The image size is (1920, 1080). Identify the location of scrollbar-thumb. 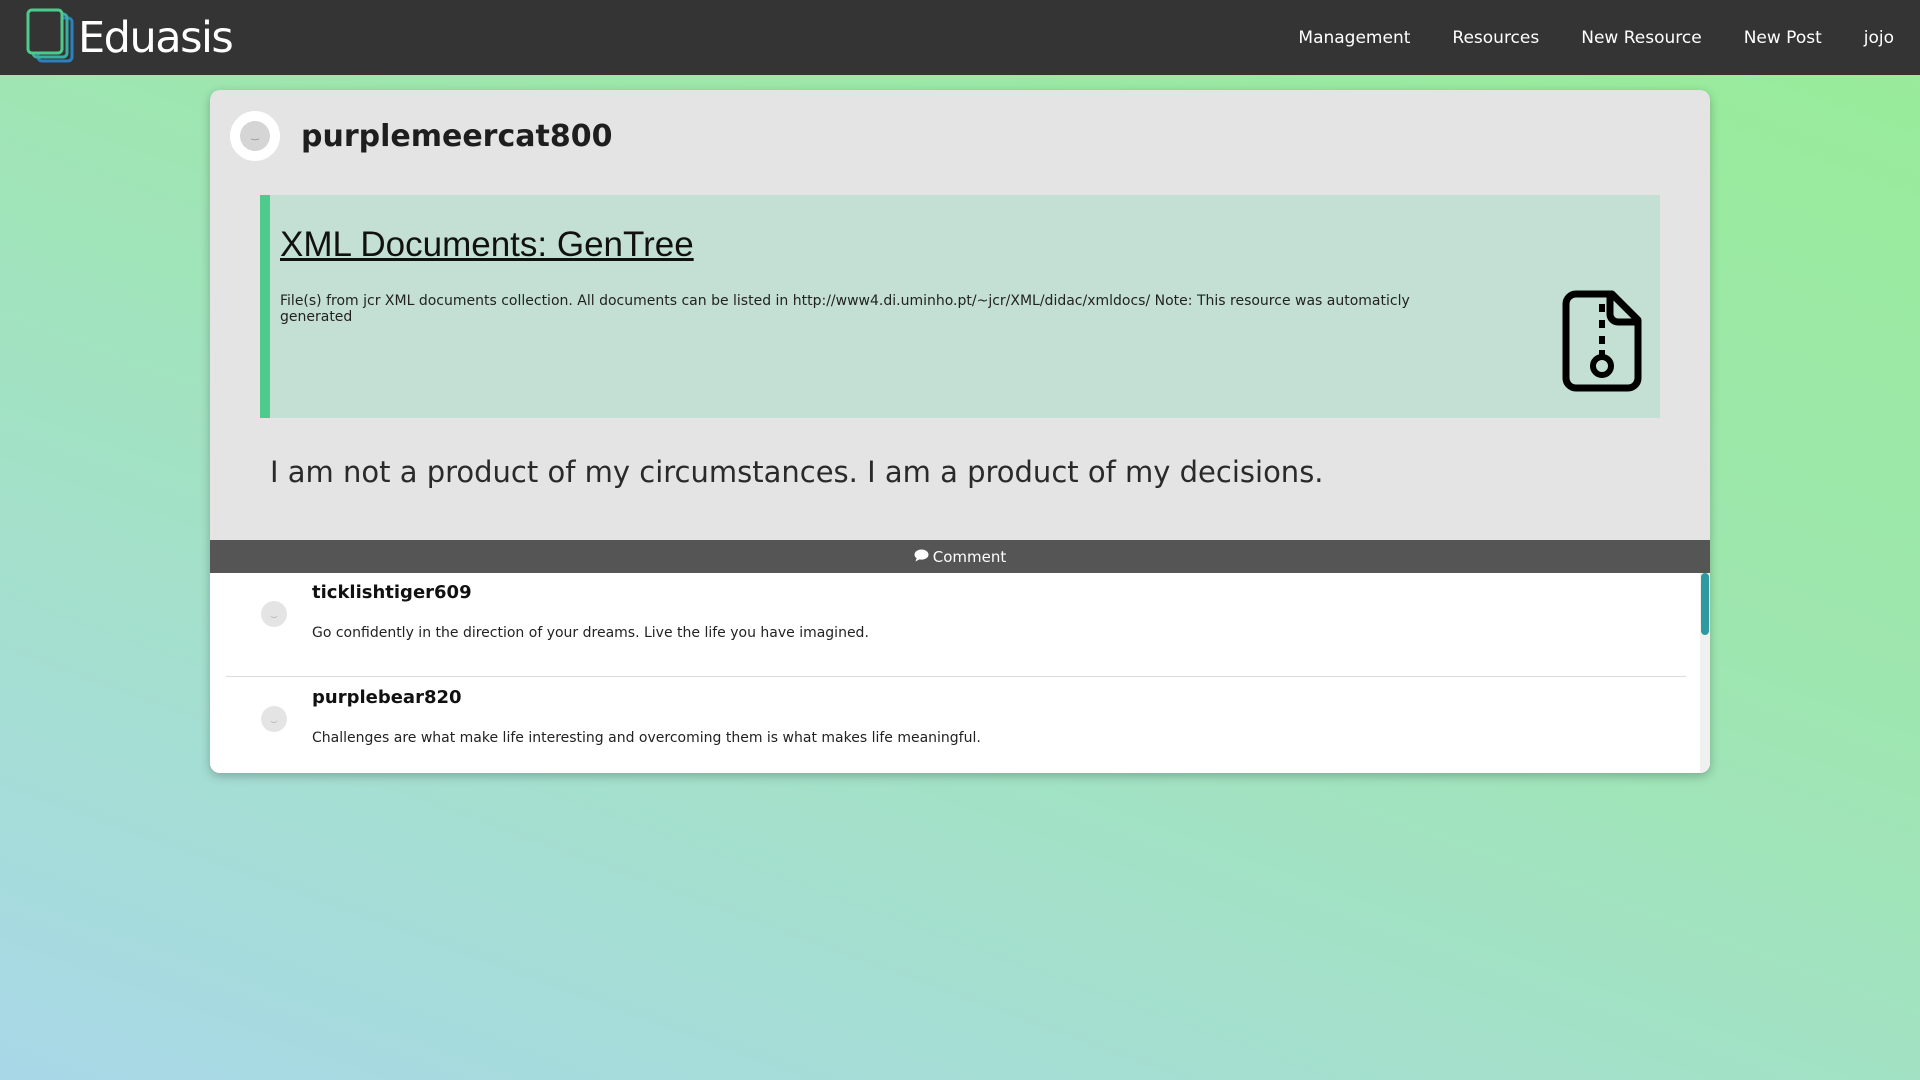
(1705, 604).